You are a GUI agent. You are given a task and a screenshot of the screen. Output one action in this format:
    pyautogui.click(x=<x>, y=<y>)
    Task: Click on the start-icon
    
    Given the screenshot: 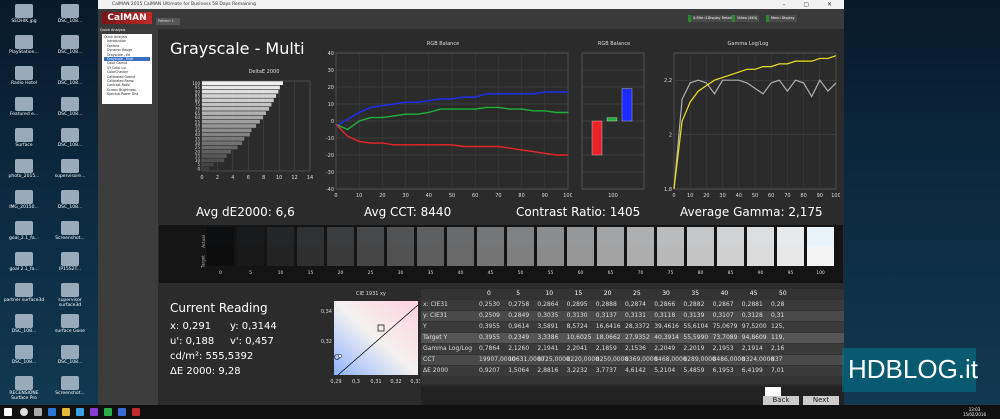 What is the action you would take?
    pyautogui.click(x=8, y=412)
    